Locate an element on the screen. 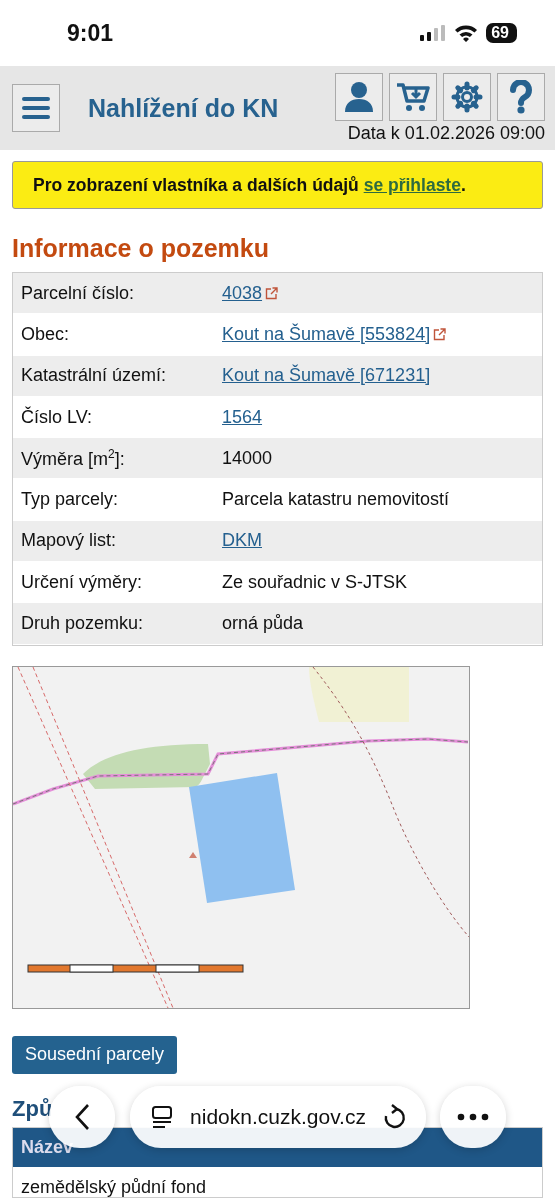 The height and width of the screenshot is (1200, 555). more-icon is located at coordinates (473, 1117).